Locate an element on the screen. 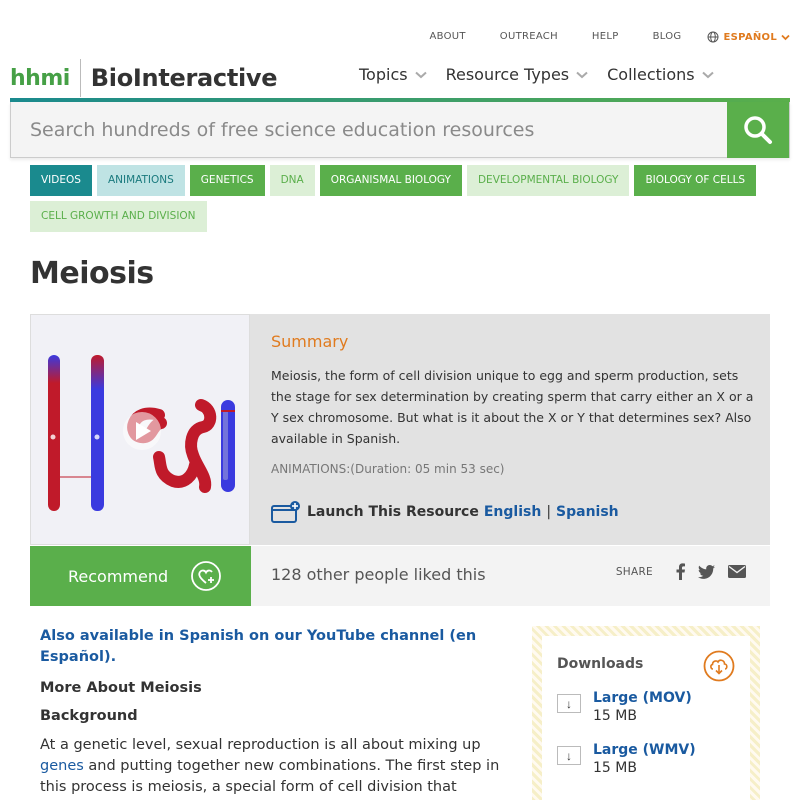  twitter-icon is located at coordinates (706, 571).